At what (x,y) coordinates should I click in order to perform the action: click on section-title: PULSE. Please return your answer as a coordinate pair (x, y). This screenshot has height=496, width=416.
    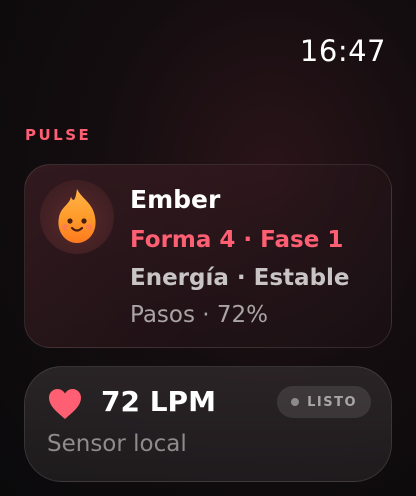
    Looking at the image, I should click on (58, 135).